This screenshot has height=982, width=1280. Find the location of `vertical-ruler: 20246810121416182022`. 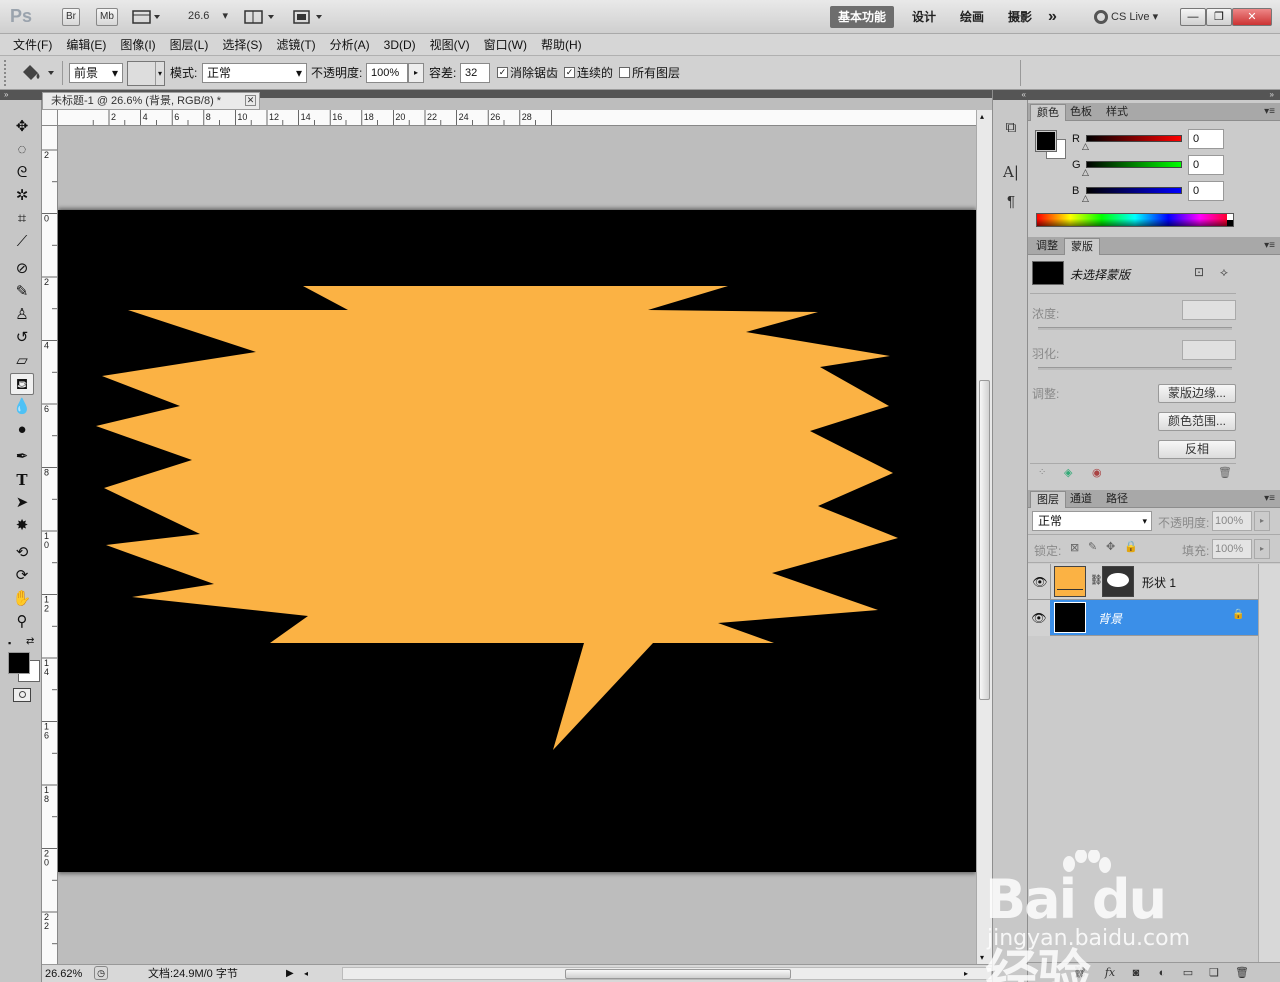

vertical-ruler: 20246810121416182022 is located at coordinates (50, 545).